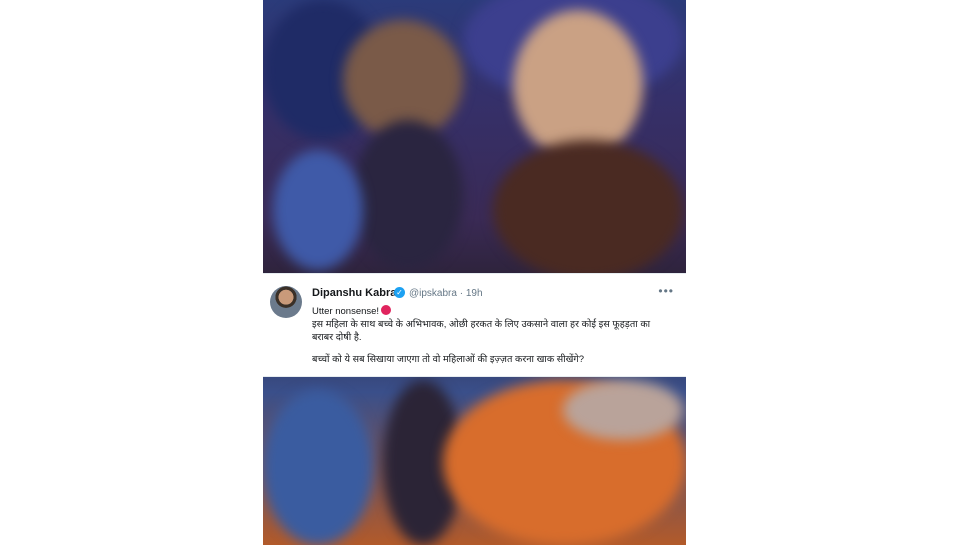  Describe the element at coordinates (399, 292) in the screenshot. I see `verified-badge-icon: ✓` at that location.